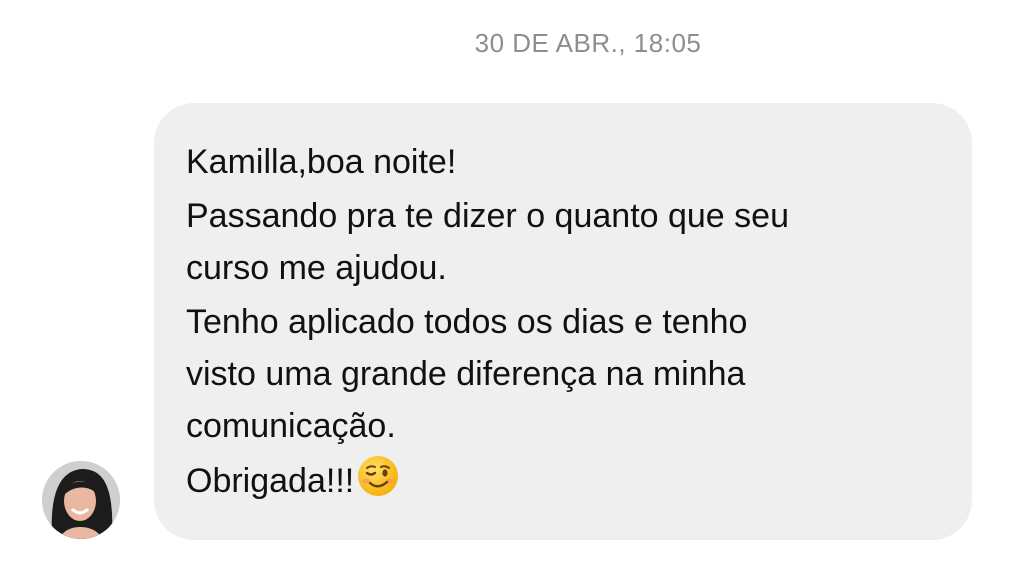  I want to click on winking-face-icon, so click(378, 476).